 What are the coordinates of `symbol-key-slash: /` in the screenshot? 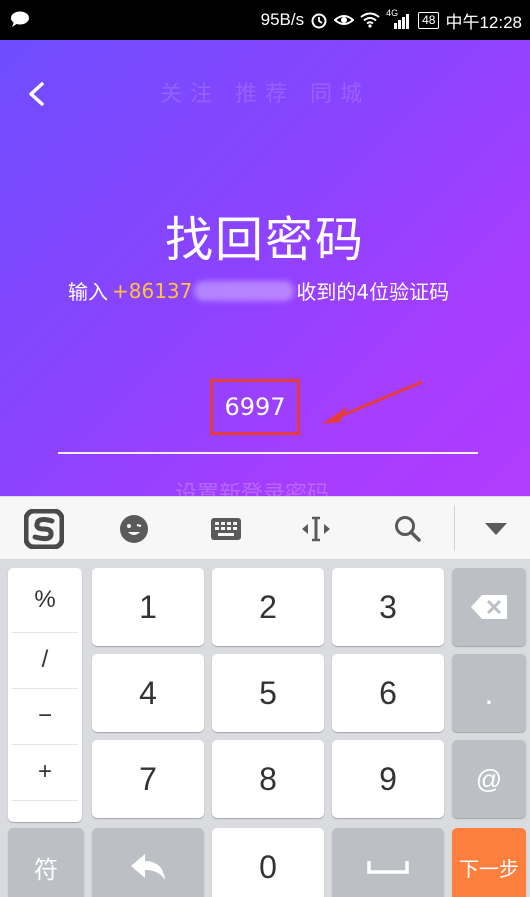 It's located at (45, 660).